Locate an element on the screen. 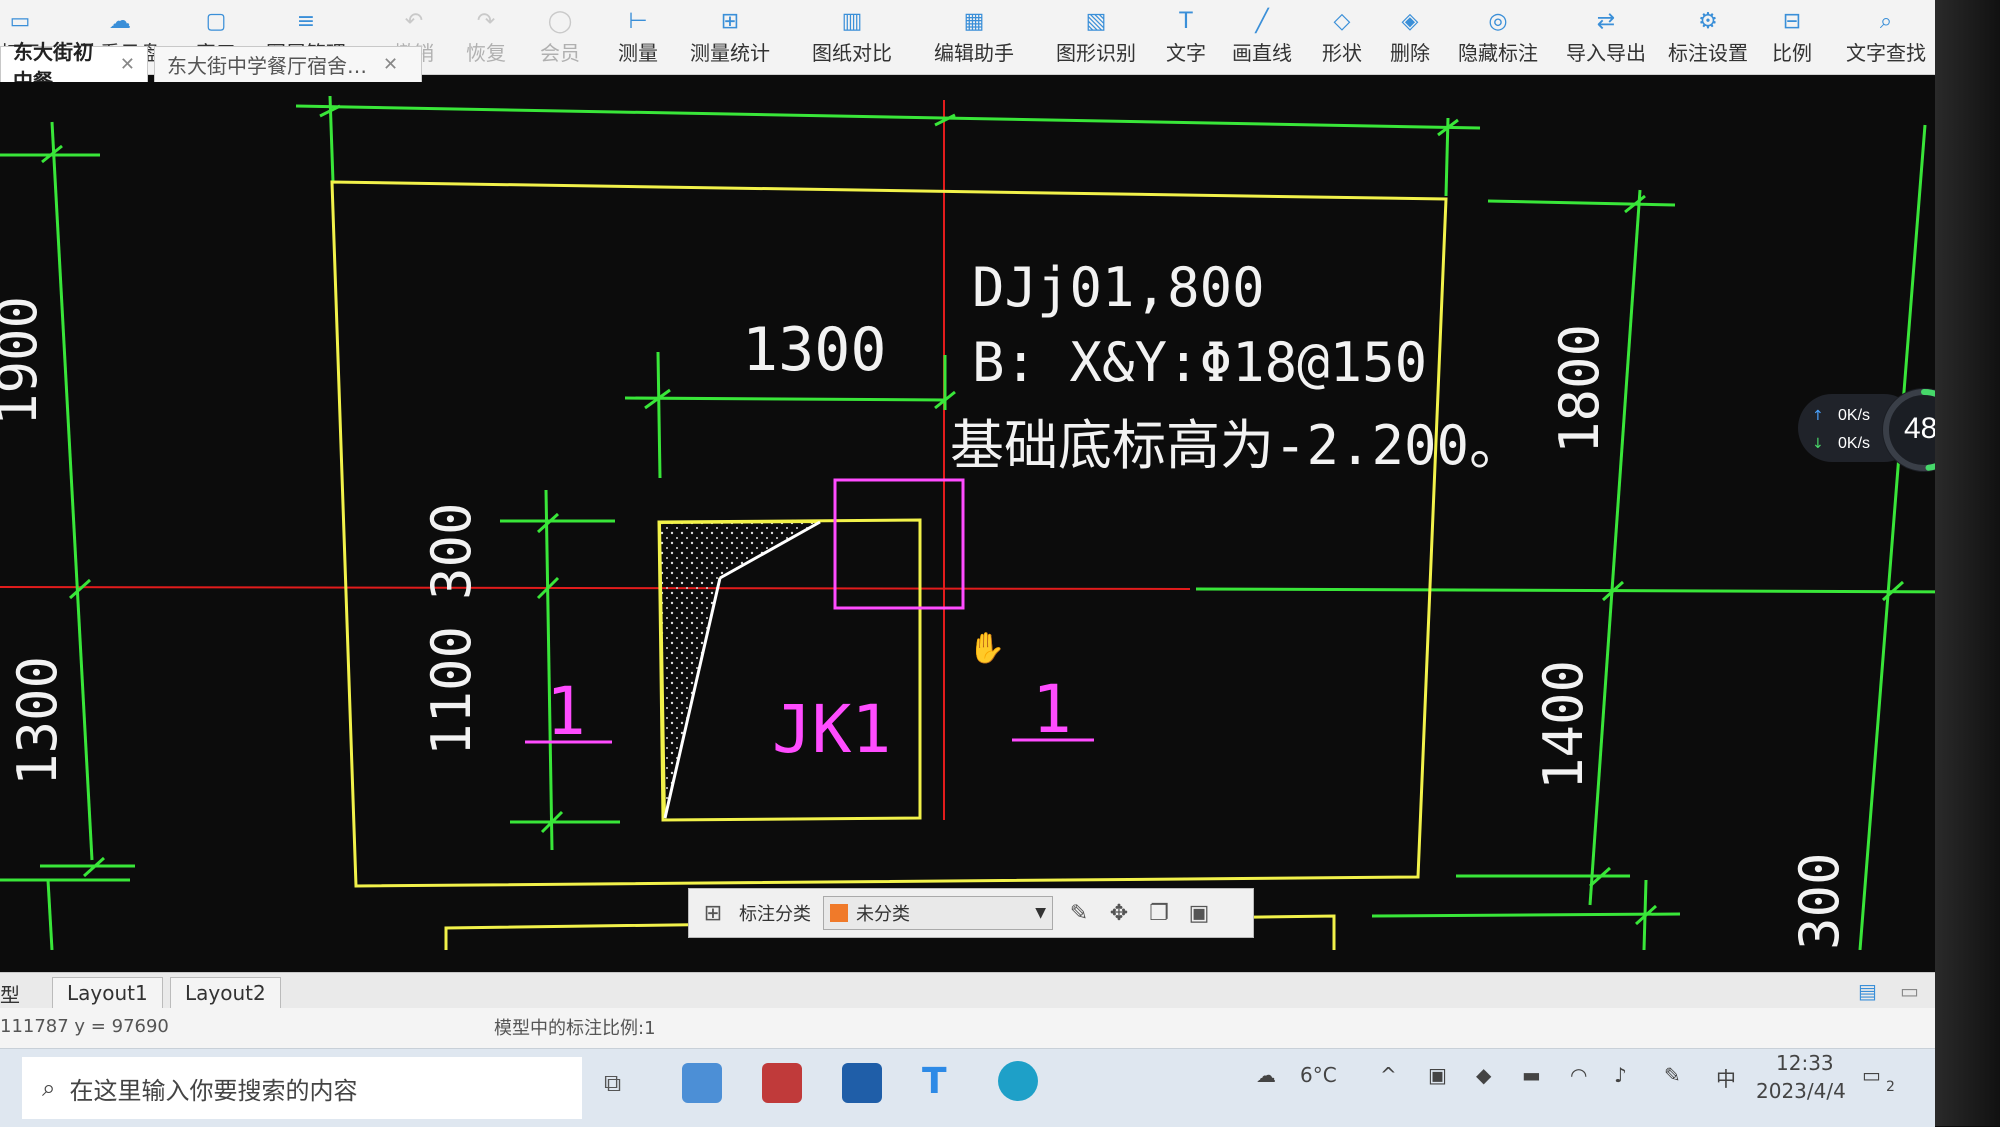 The height and width of the screenshot is (1127, 2000). toolbar-button-19: ⊟ 比例 is located at coordinates (1792, 37).